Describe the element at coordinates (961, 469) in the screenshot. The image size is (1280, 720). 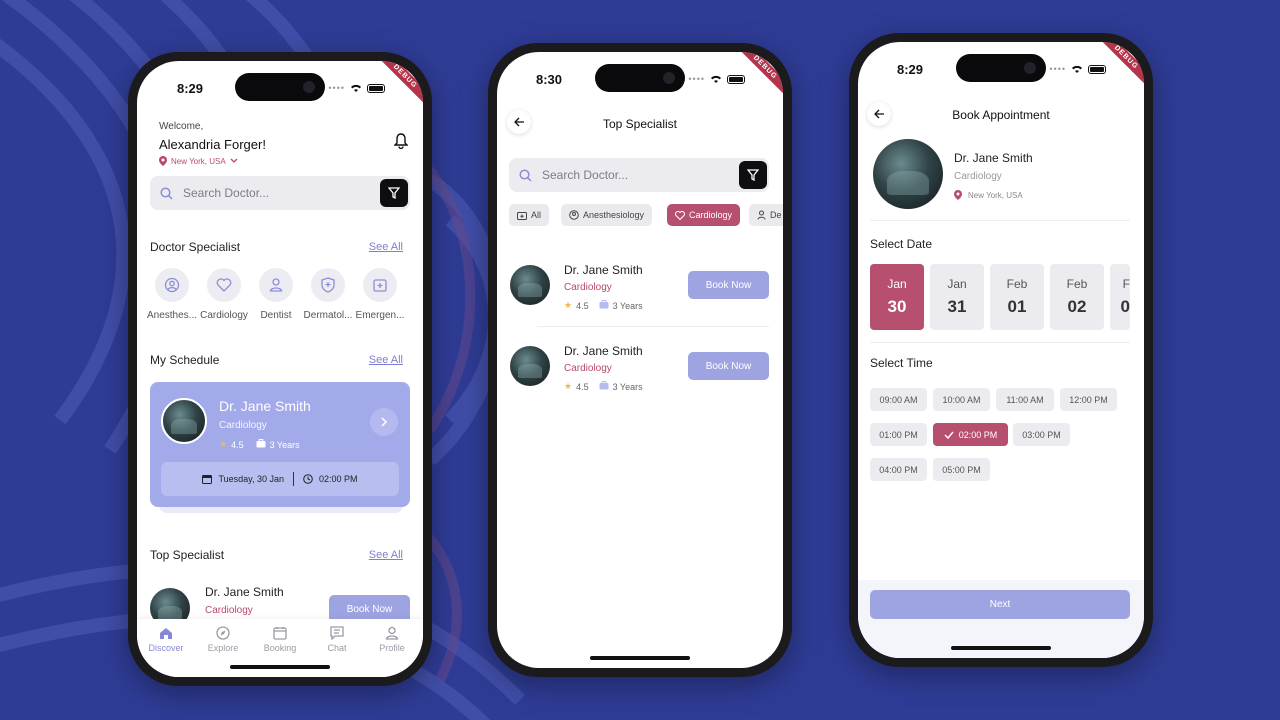
I see `time-slot: 05:00 PM` at that location.